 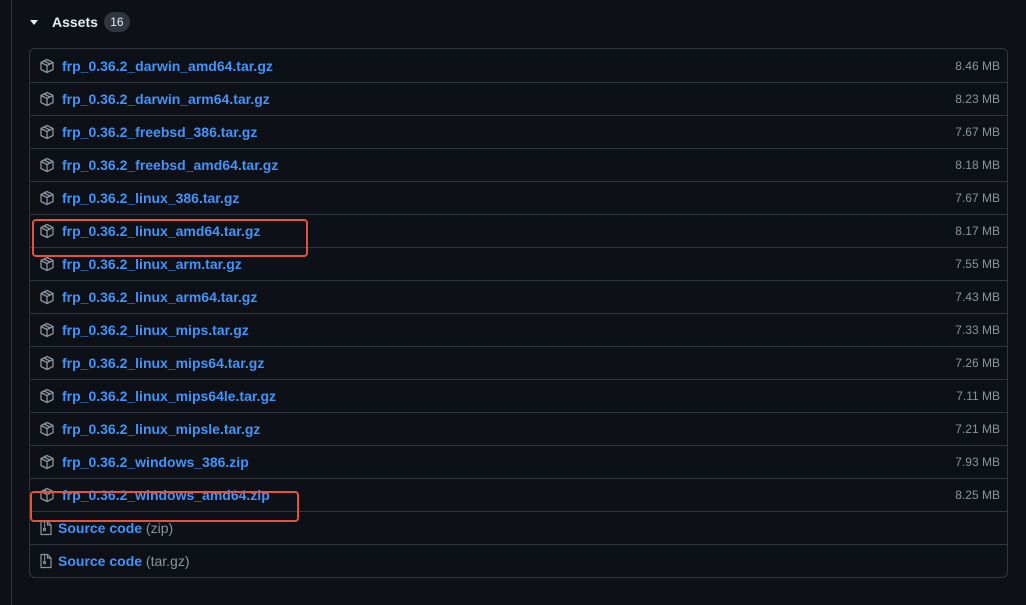 What do you see at coordinates (977, 65) in the screenshot?
I see `asset-size: 8.46 MB` at bounding box center [977, 65].